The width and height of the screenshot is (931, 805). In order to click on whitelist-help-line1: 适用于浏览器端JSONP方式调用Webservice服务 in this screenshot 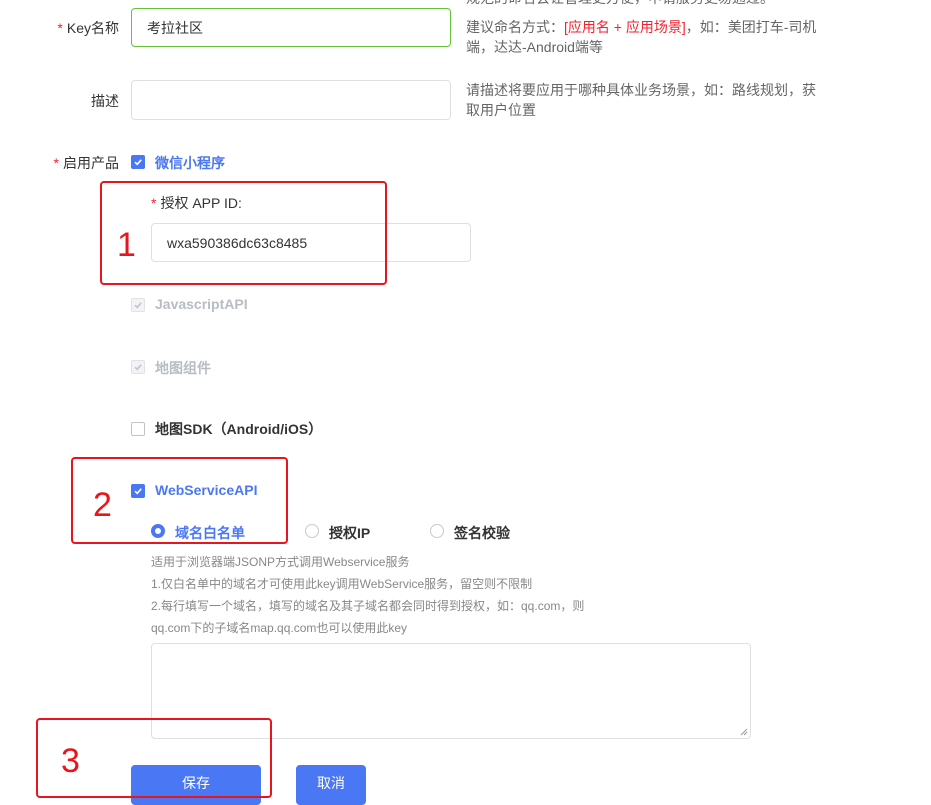, I will do `click(280, 562)`.